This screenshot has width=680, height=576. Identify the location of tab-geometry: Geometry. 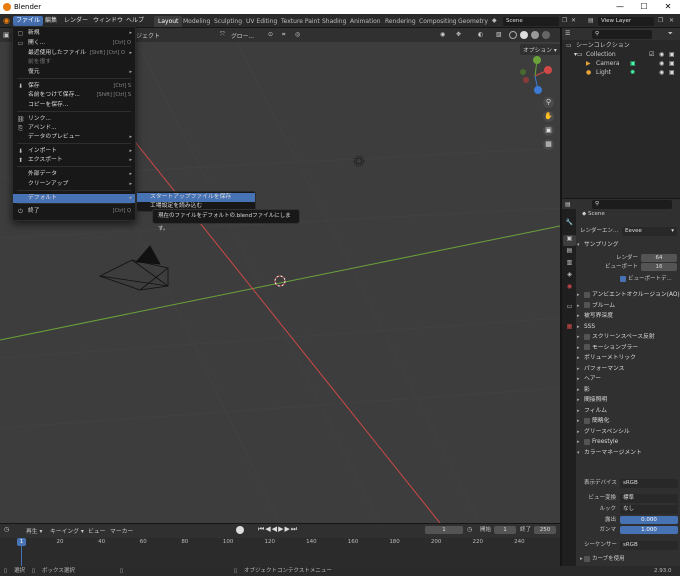
(473, 21).